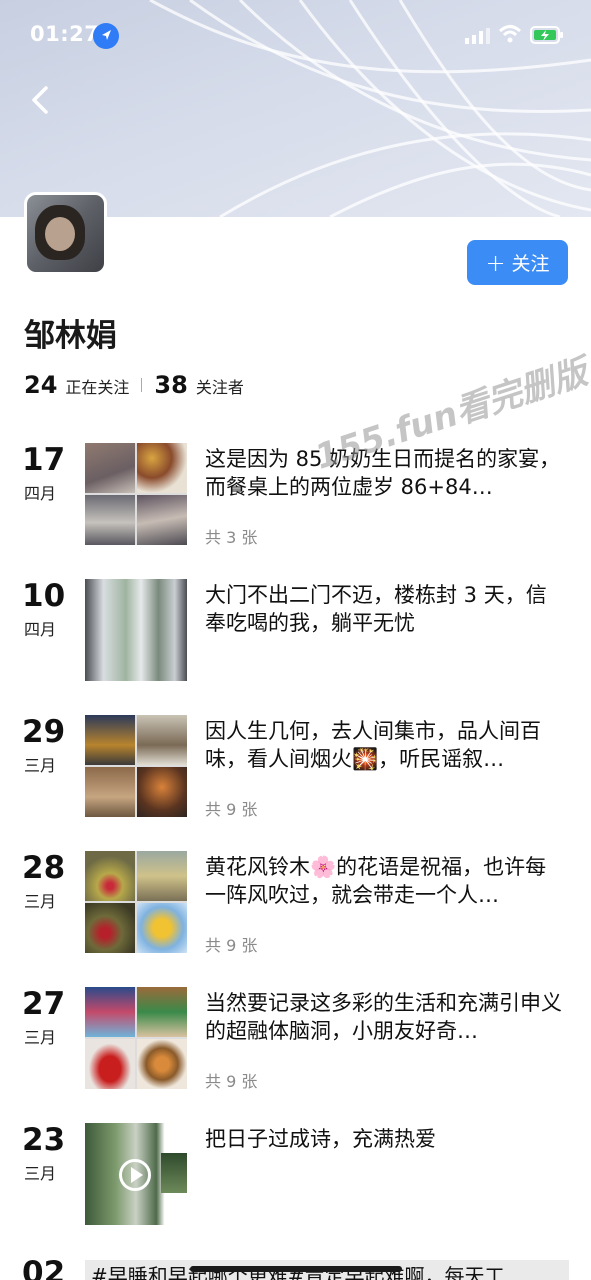  What do you see at coordinates (42, 100) in the screenshot?
I see `back-chevron-icon` at bounding box center [42, 100].